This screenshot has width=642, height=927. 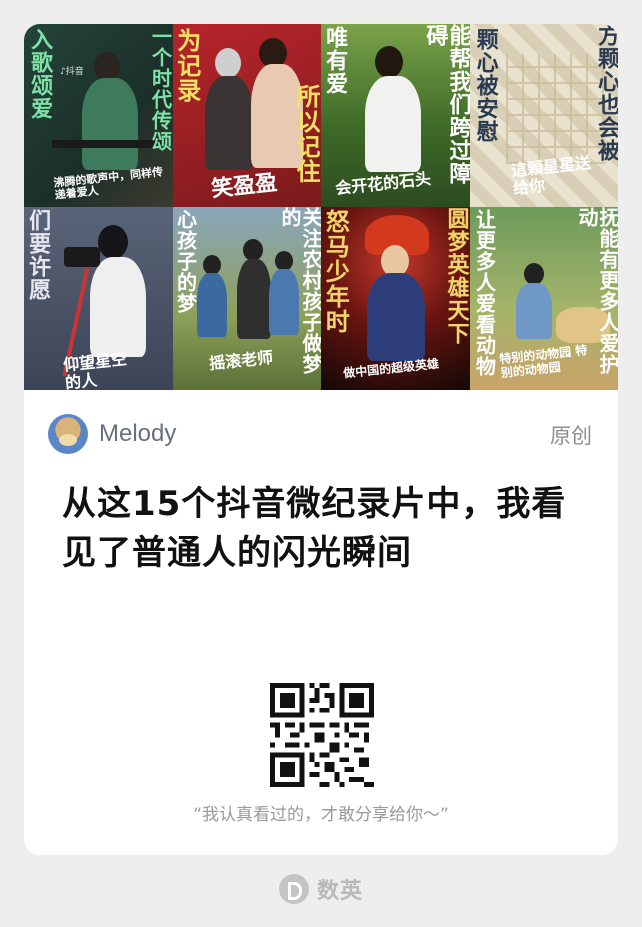 I want to click on original-badge: 原创, so click(x=571, y=436).